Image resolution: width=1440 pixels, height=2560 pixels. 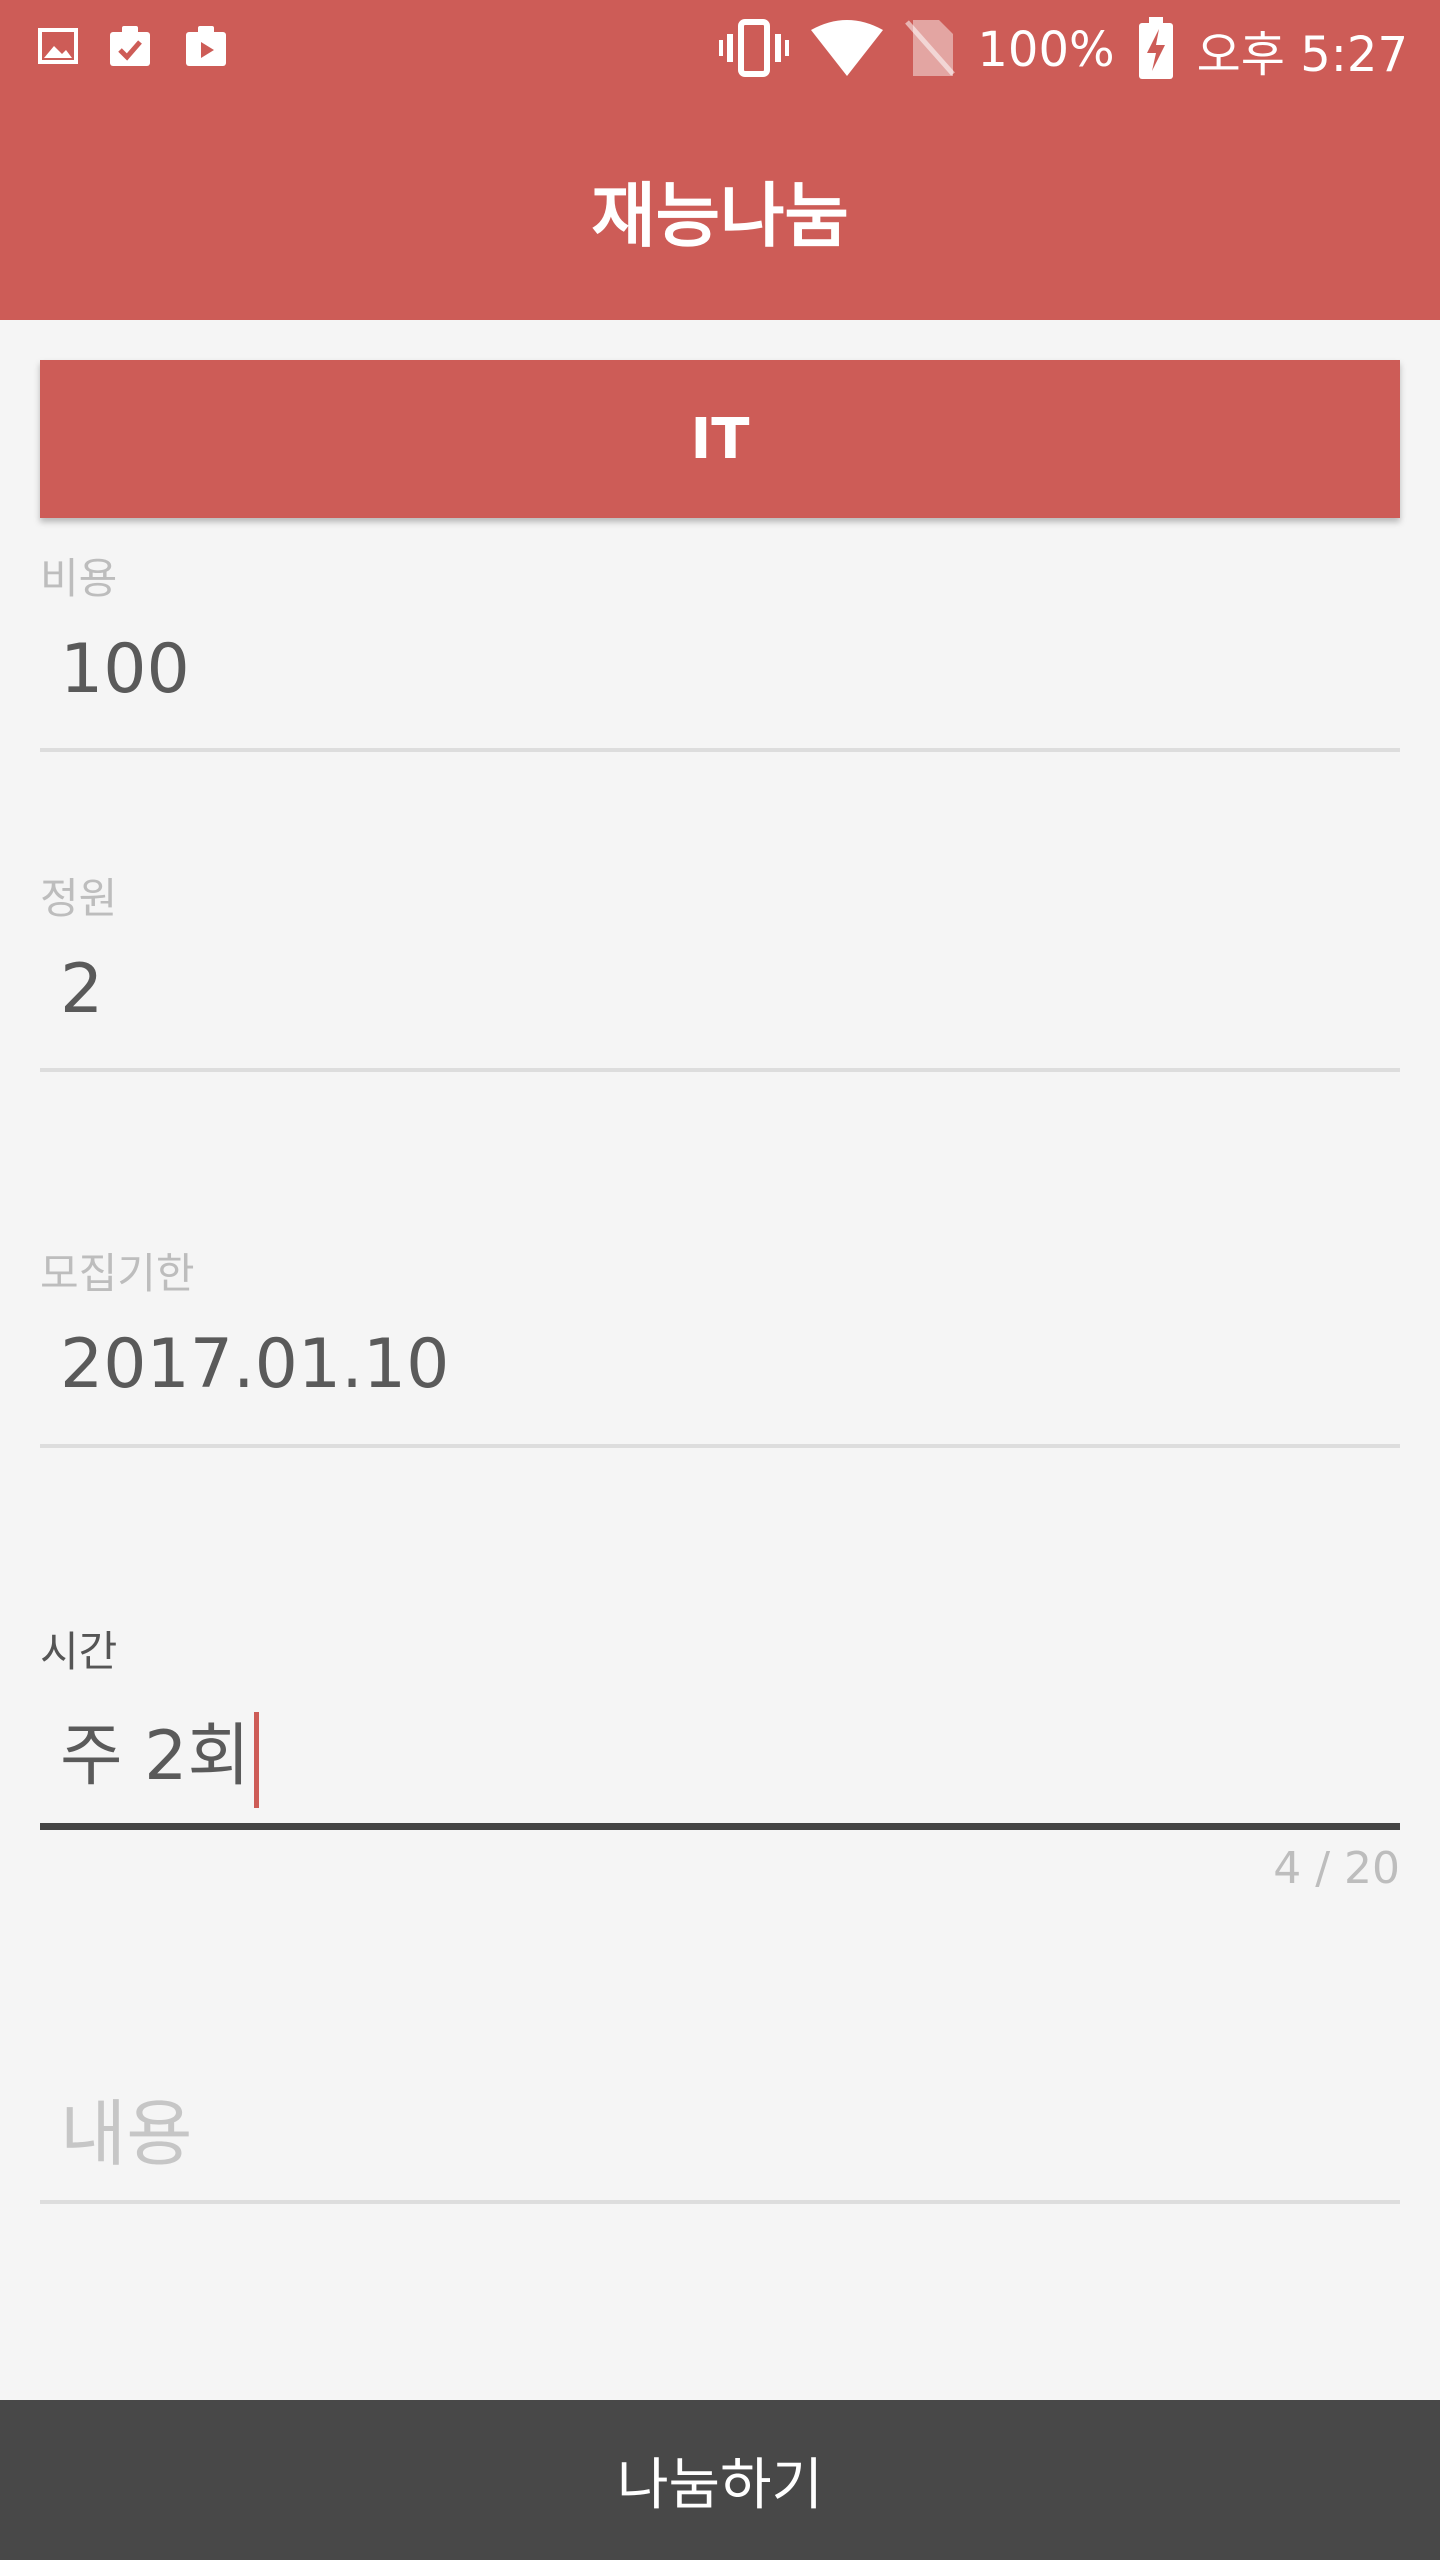 What do you see at coordinates (1046, 50) in the screenshot?
I see `battery-percent: 100%` at bounding box center [1046, 50].